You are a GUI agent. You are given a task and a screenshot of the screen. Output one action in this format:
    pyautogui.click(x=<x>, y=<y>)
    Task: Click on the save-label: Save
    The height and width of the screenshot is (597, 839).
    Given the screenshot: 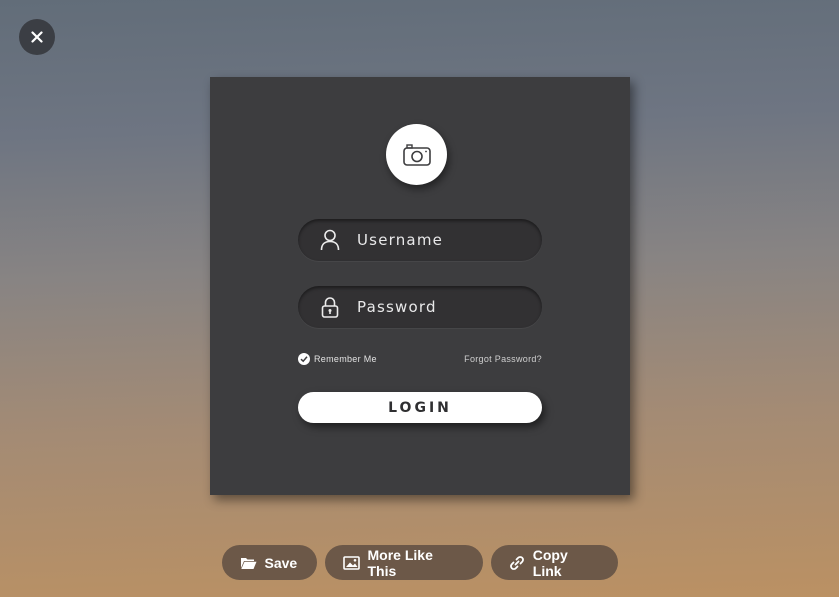 What is the action you would take?
    pyautogui.click(x=281, y=562)
    